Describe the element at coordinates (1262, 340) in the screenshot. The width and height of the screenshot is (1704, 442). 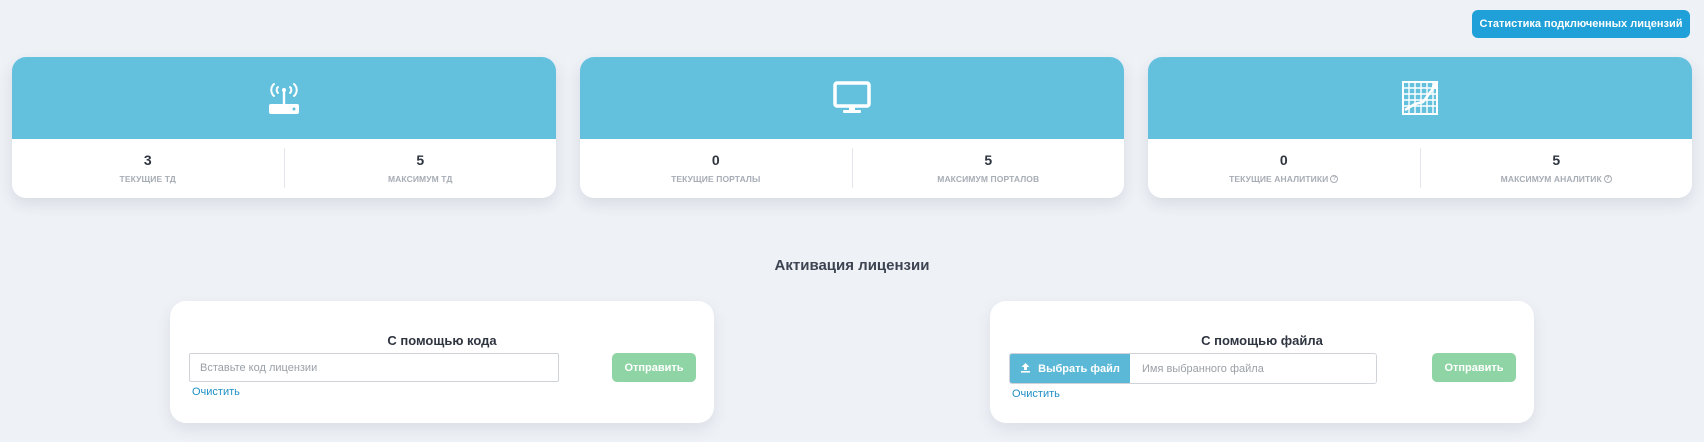
I see `panel-title: С помощью файла` at that location.